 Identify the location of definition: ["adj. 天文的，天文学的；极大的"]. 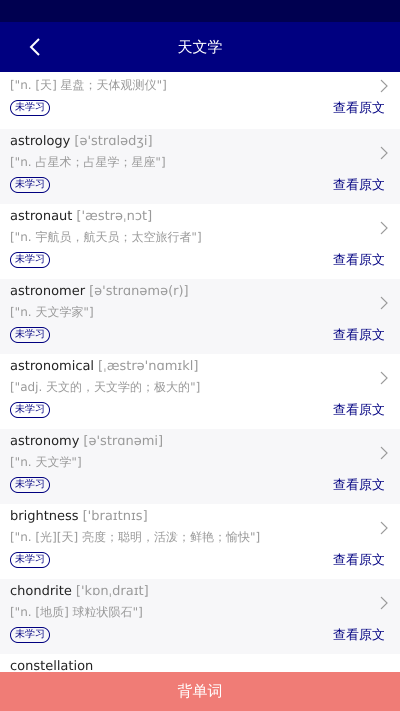
(105, 387).